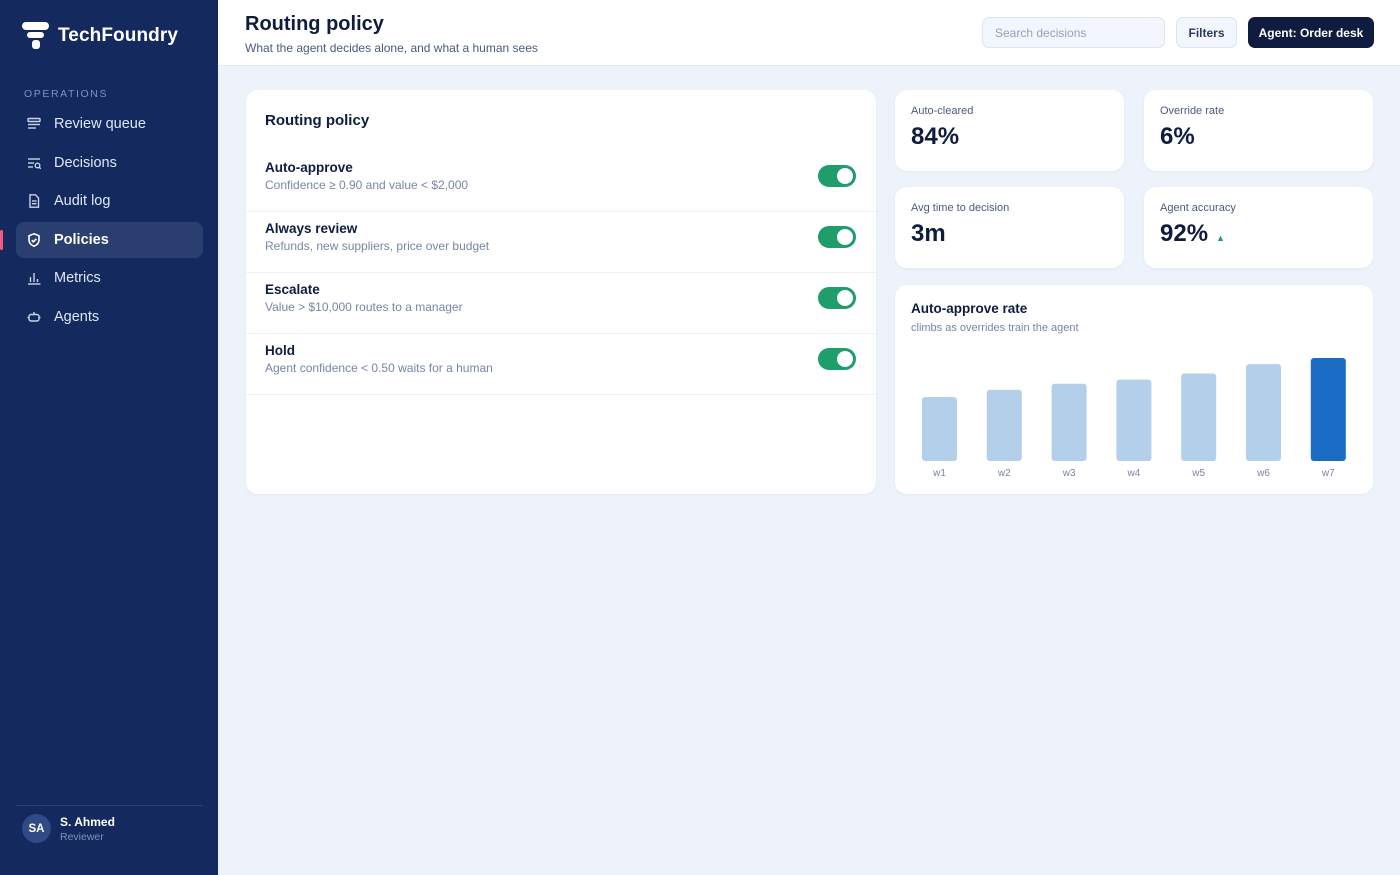 This screenshot has height=875, width=1400. I want to click on sidebar-item-review-queue: Review queue, so click(109, 124).